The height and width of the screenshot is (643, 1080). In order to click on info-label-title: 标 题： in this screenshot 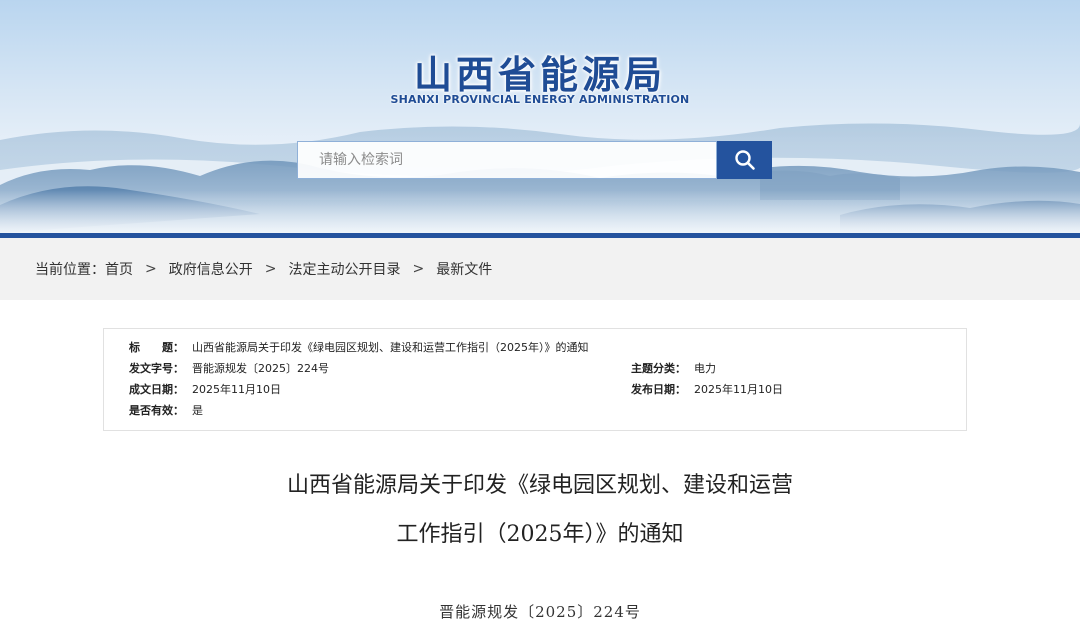, I will do `click(156, 347)`.